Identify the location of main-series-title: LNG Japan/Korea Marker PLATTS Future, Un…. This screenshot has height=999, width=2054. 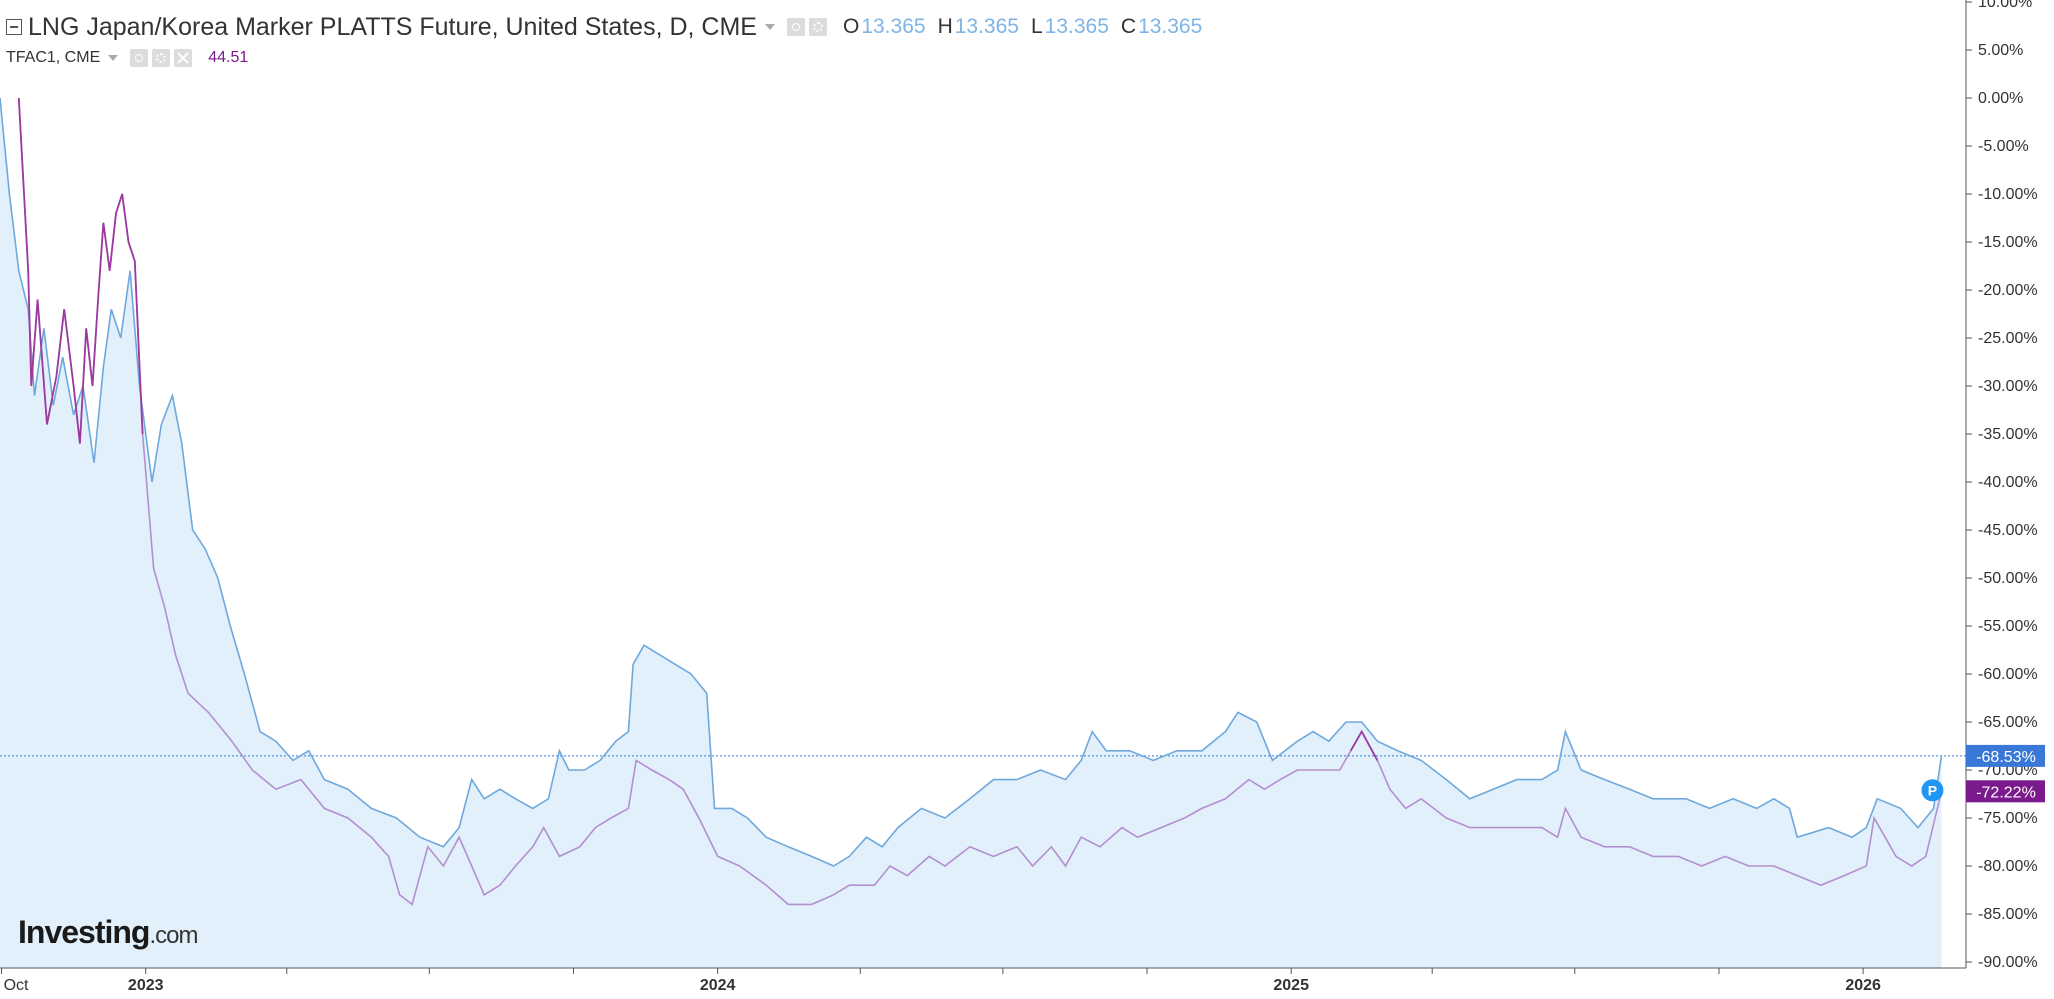
(392, 27).